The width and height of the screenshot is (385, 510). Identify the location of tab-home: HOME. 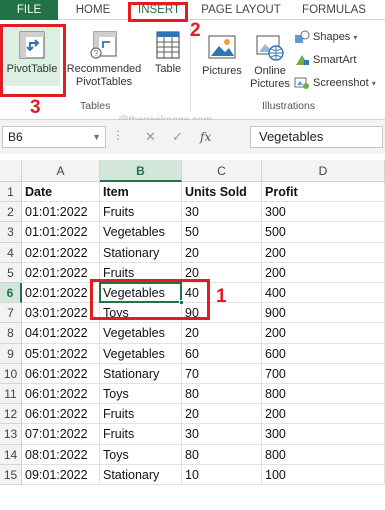
(93, 10).